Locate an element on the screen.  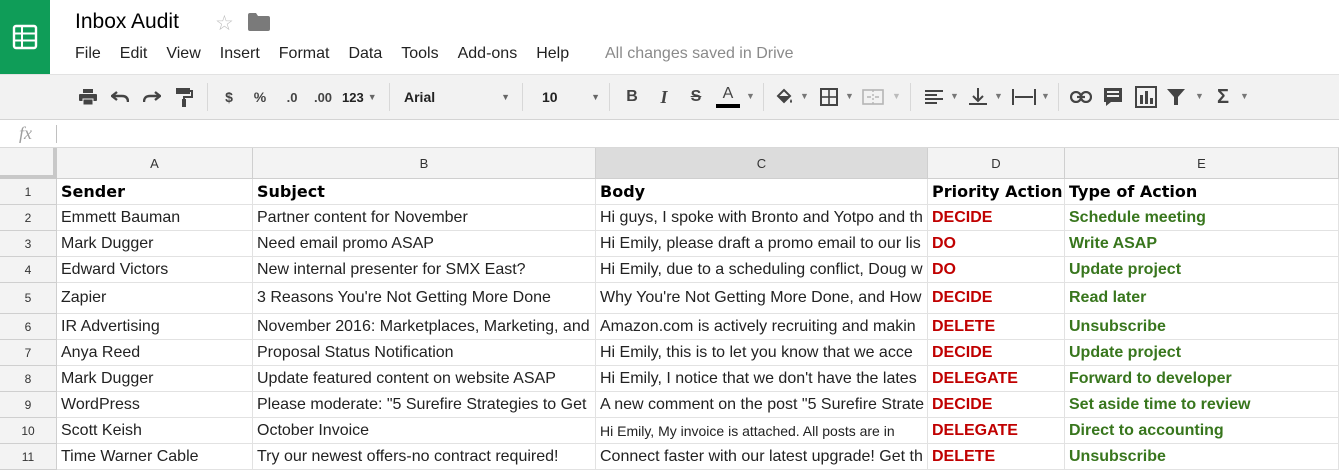
text-wrapping-icon is located at coordinates (1024, 97).